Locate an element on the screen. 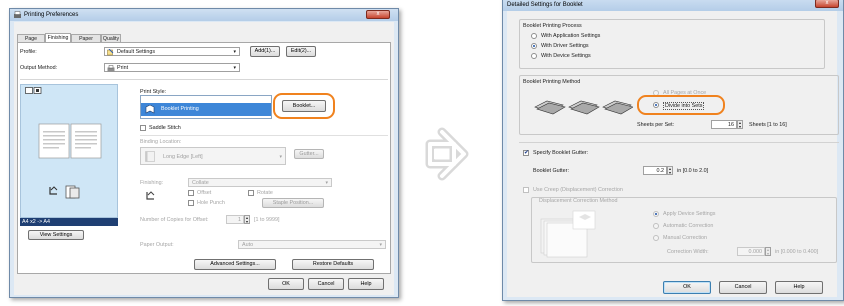 The height and width of the screenshot is (306, 844). preview-size-label: A4 x2 -> A4 is located at coordinates (36, 222).